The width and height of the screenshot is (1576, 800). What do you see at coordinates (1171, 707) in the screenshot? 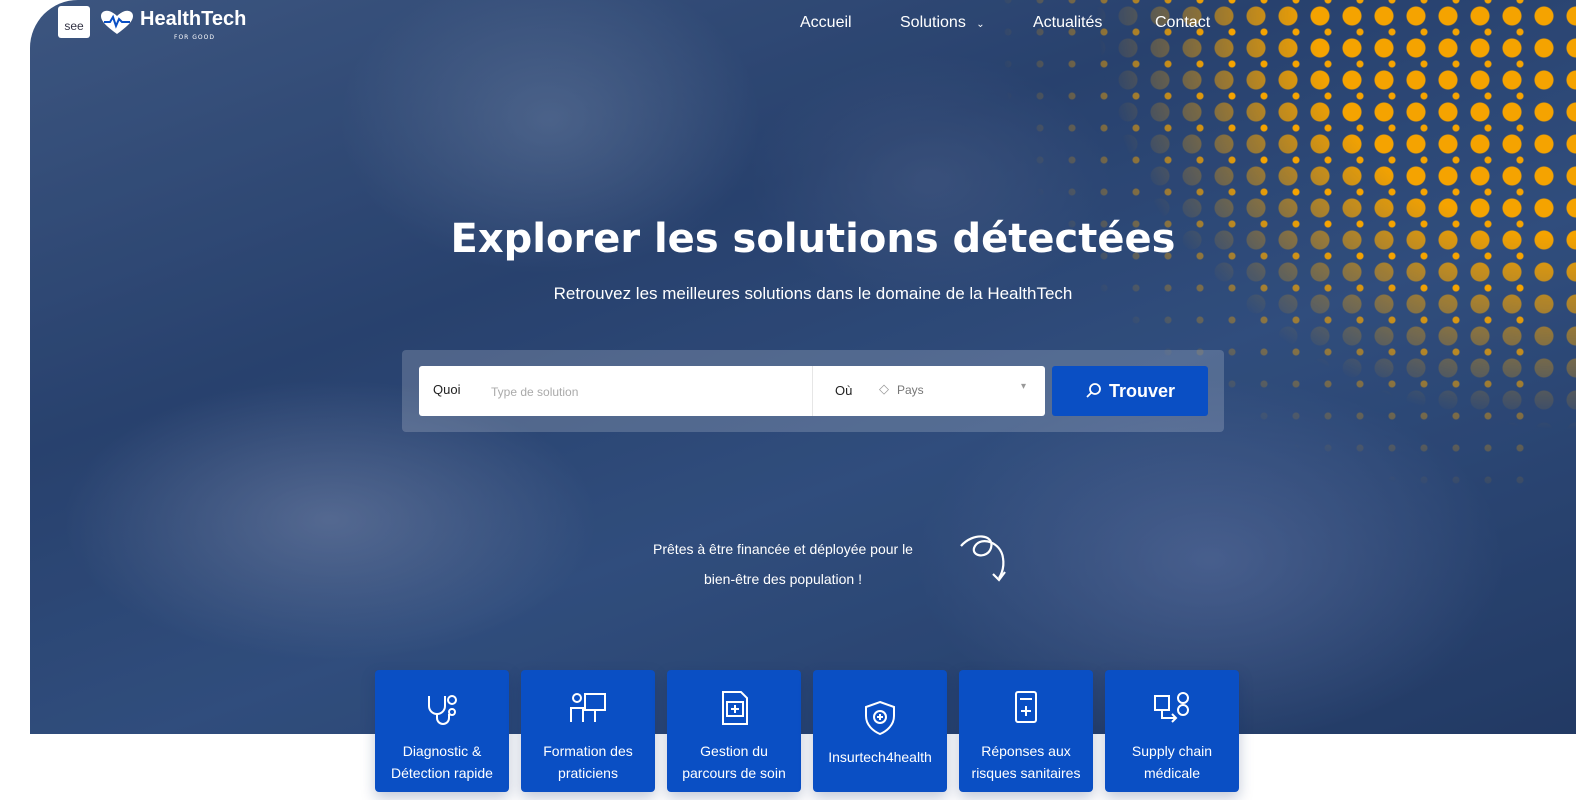
I see `supply-chain-icon` at bounding box center [1171, 707].